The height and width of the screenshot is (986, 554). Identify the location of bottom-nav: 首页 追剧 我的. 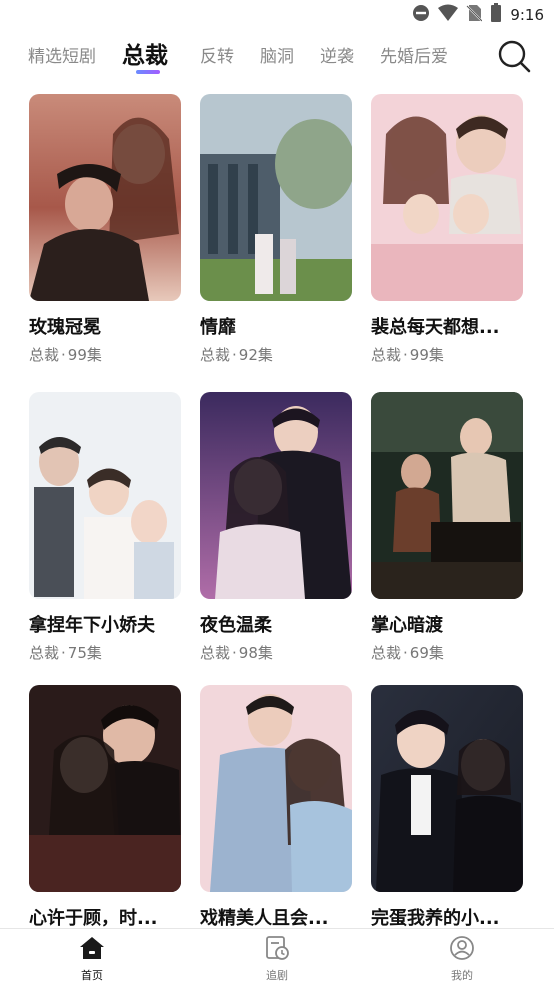
(277, 957).